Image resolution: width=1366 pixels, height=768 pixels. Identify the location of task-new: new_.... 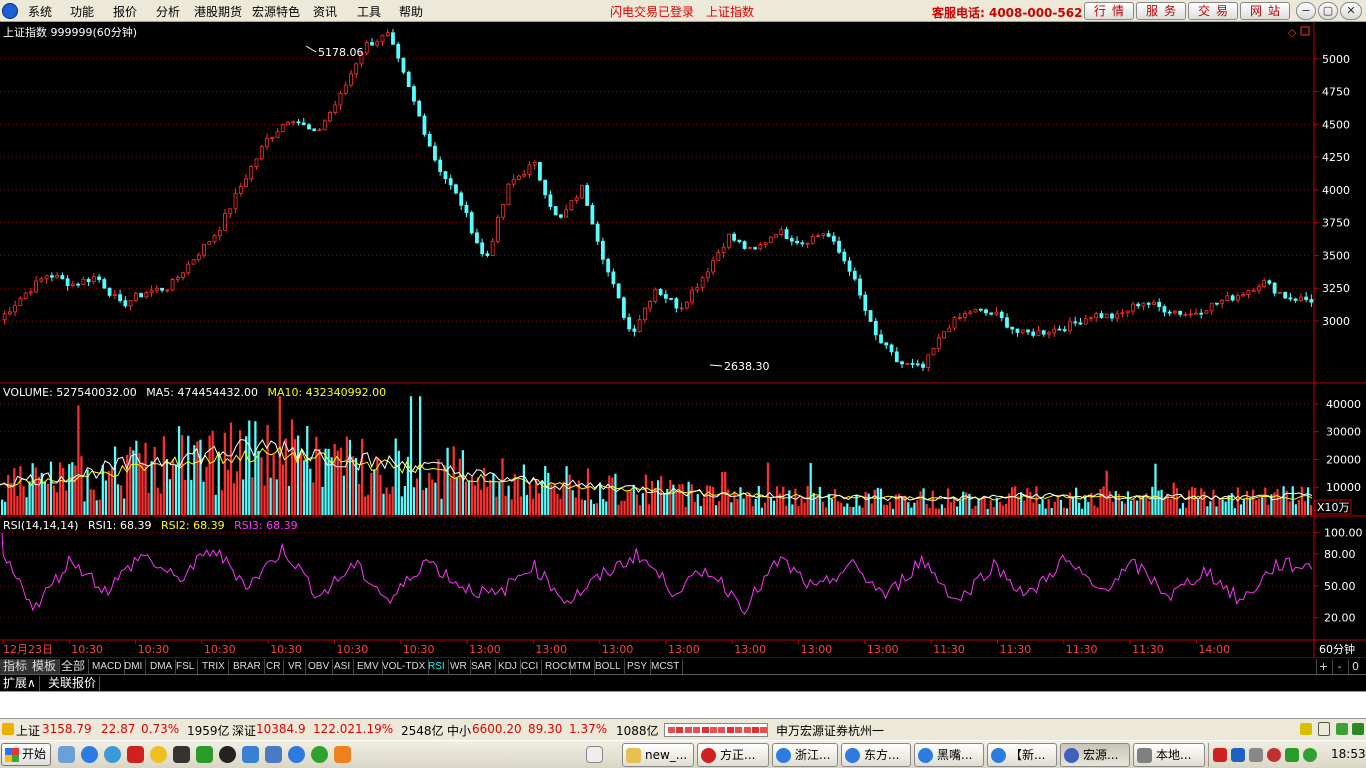
(658, 755).